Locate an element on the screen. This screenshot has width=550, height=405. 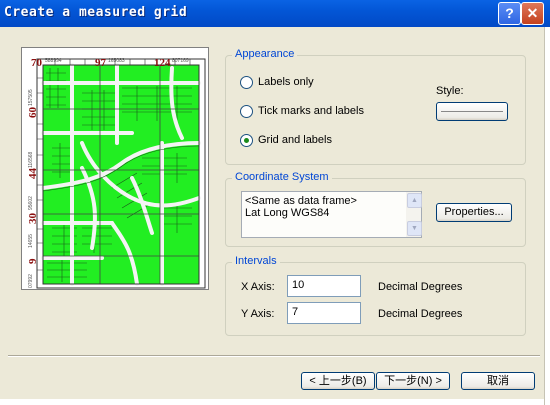
help-button: ? is located at coordinates (509, 13).